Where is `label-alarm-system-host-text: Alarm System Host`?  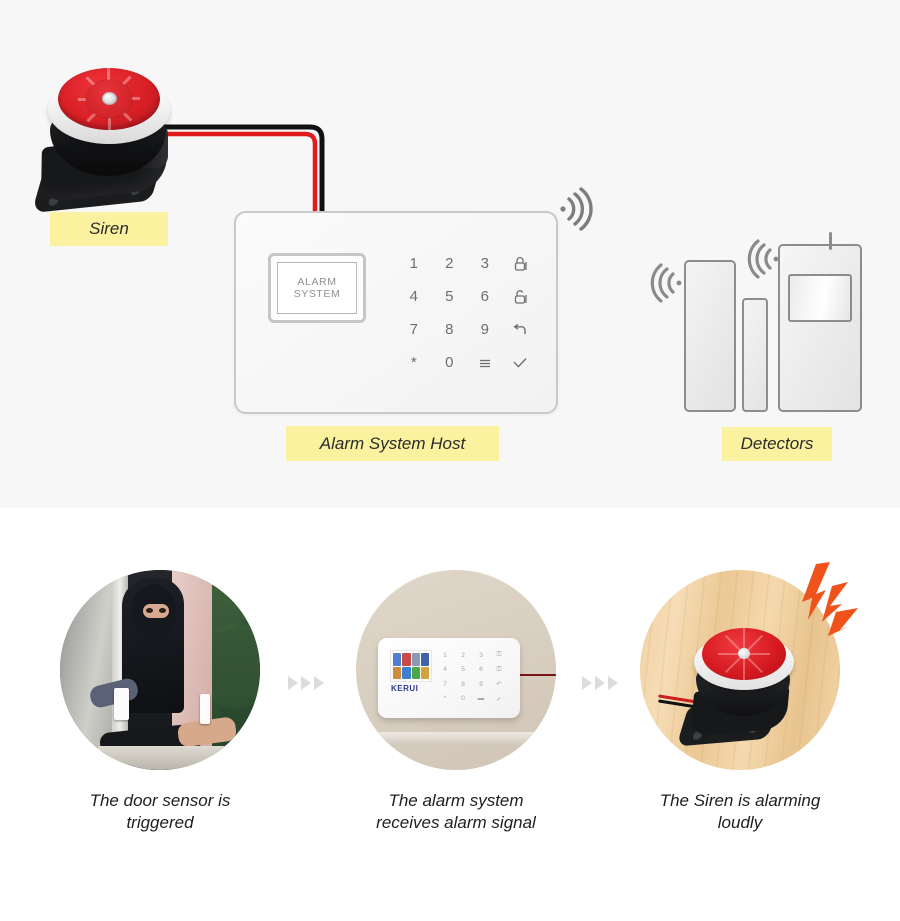 label-alarm-system-host-text: Alarm System Host is located at coordinates (392, 443).